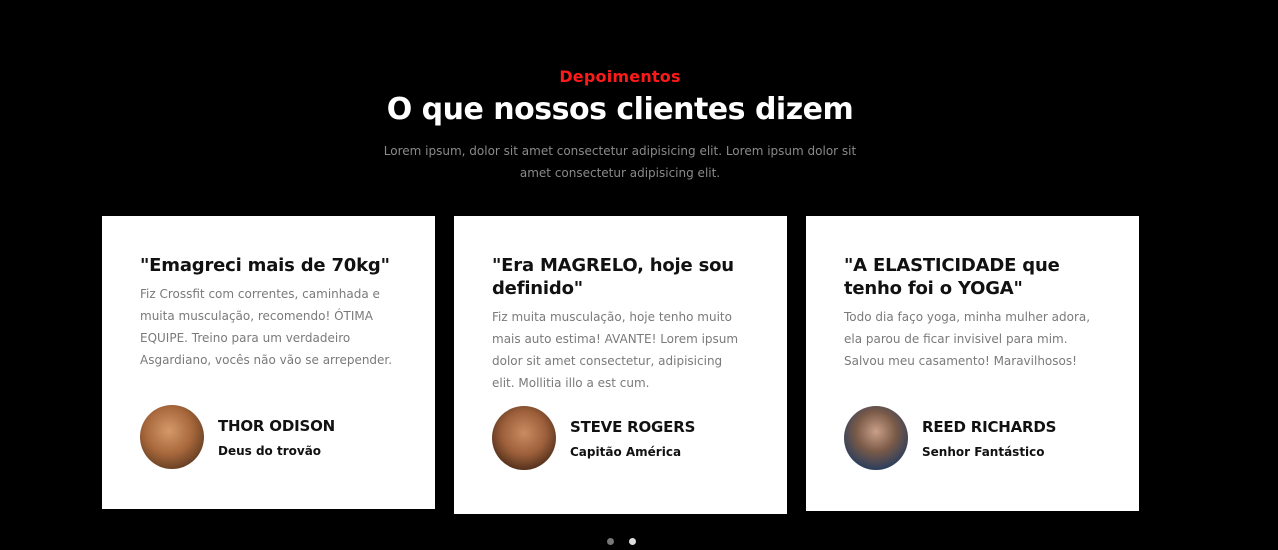  I want to click on author-info: REED RICHARDS Senhor Fantástico, so click(989, 438).